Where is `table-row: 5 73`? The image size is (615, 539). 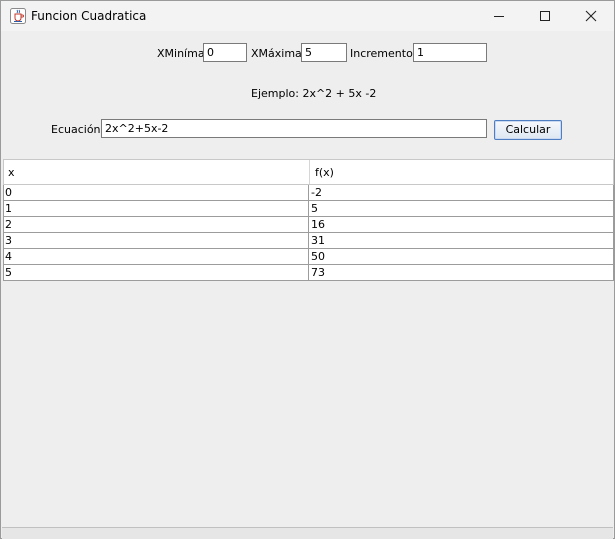
table-row: 5 73 is located at coordinates (308, 273).